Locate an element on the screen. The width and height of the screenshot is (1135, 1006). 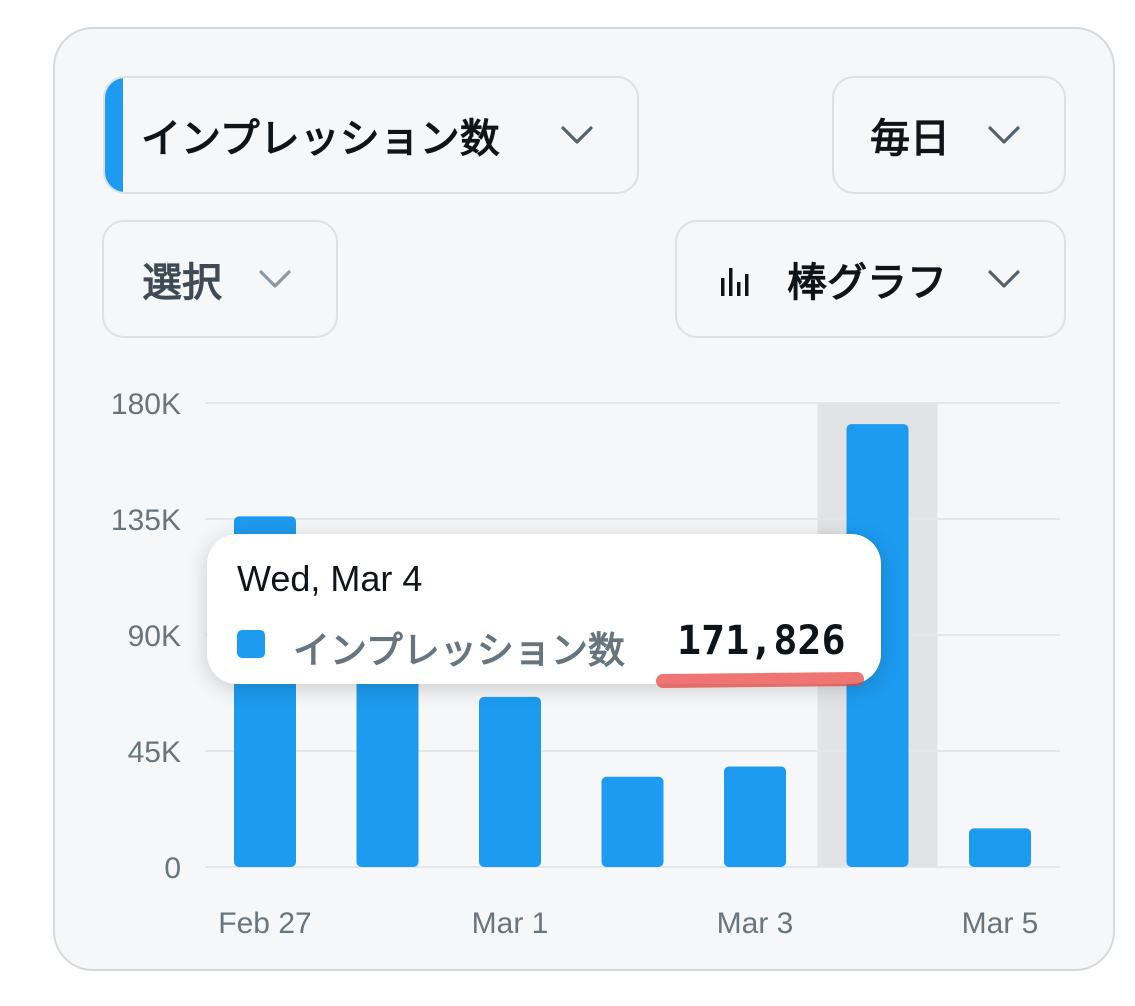
metric-dropdown-label: インプレッション数 is located at coordinates (320, 139).